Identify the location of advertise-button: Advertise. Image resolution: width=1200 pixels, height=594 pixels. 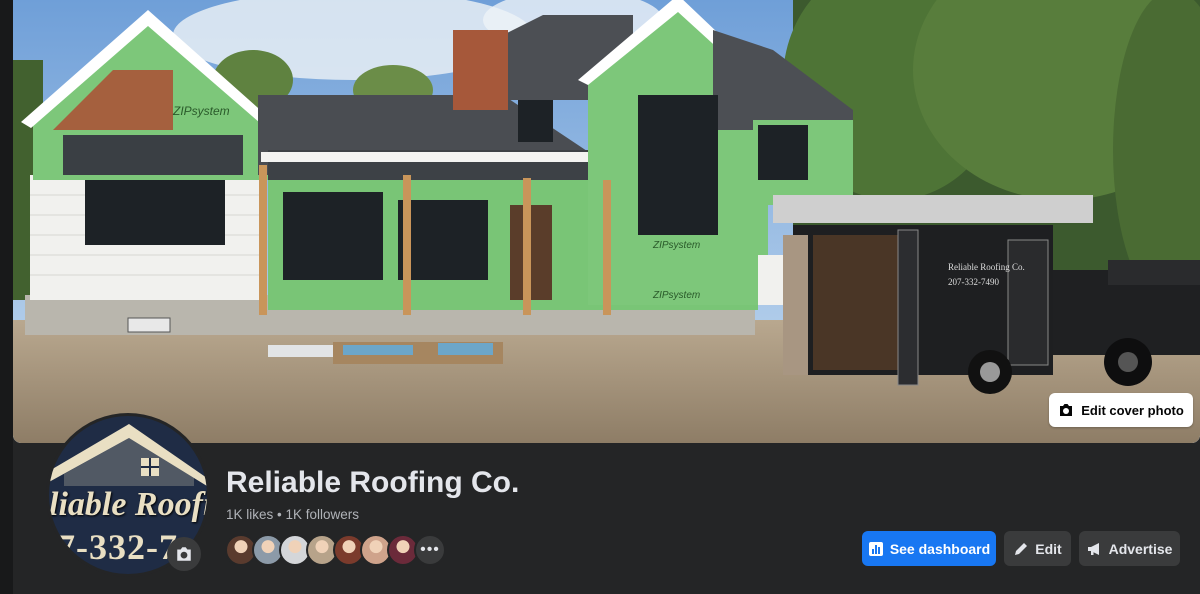
(1129, 548).